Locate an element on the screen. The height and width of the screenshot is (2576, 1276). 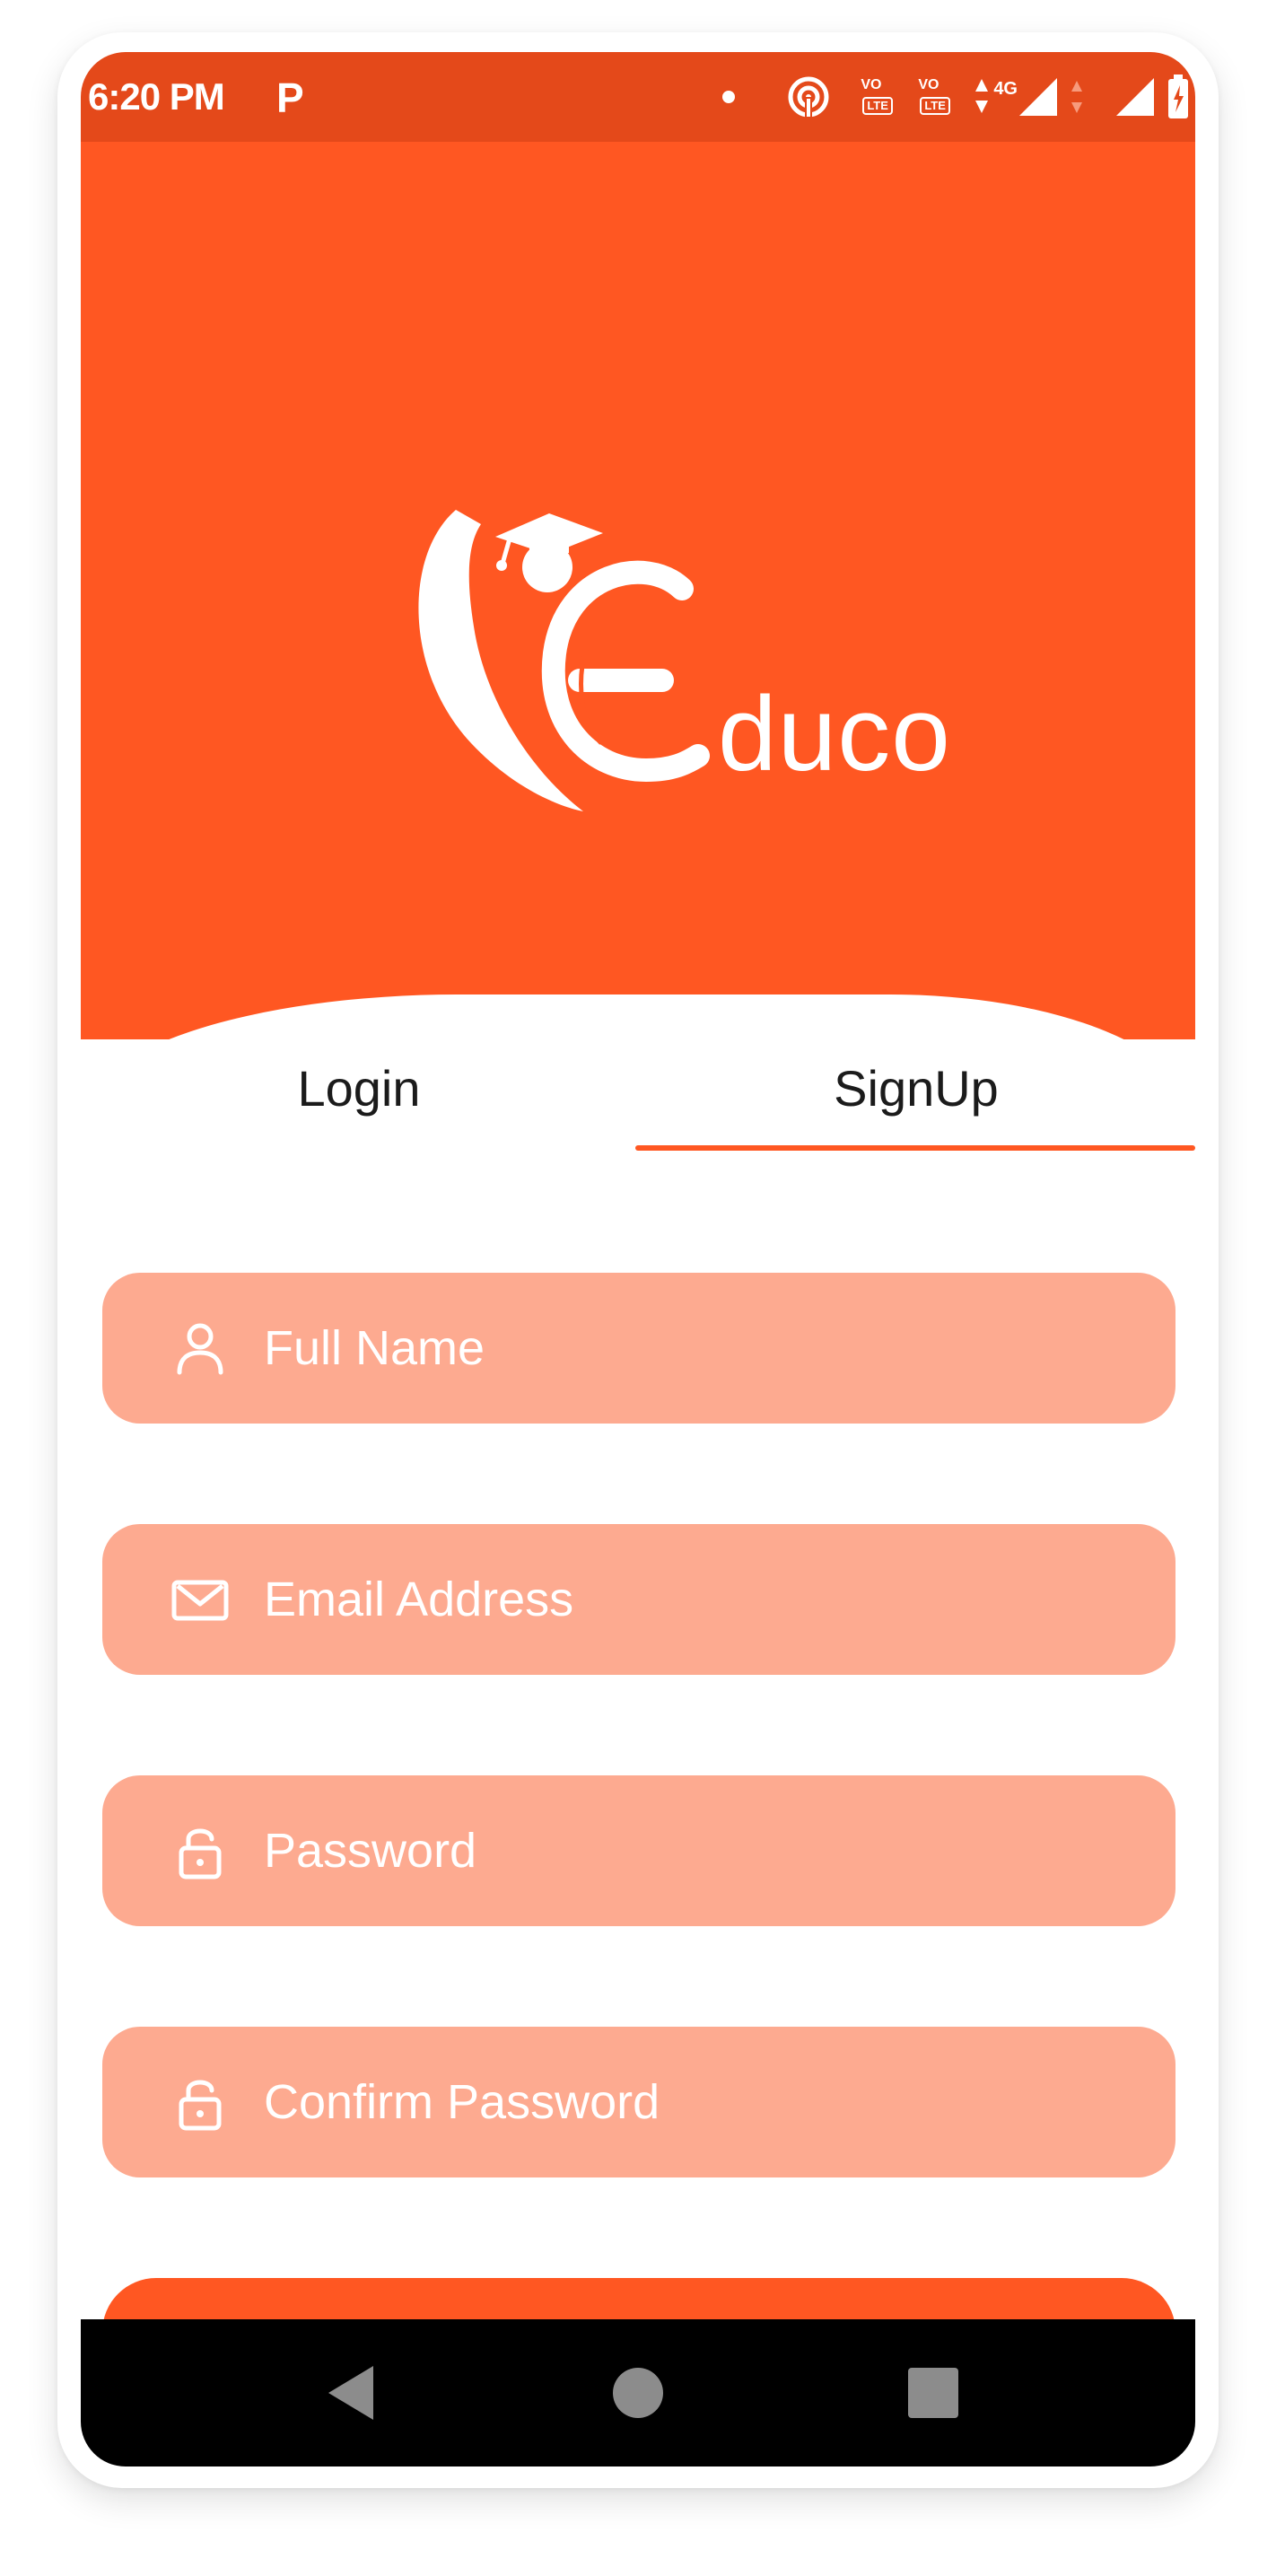
email-input is located at coordinates (667, 1599).